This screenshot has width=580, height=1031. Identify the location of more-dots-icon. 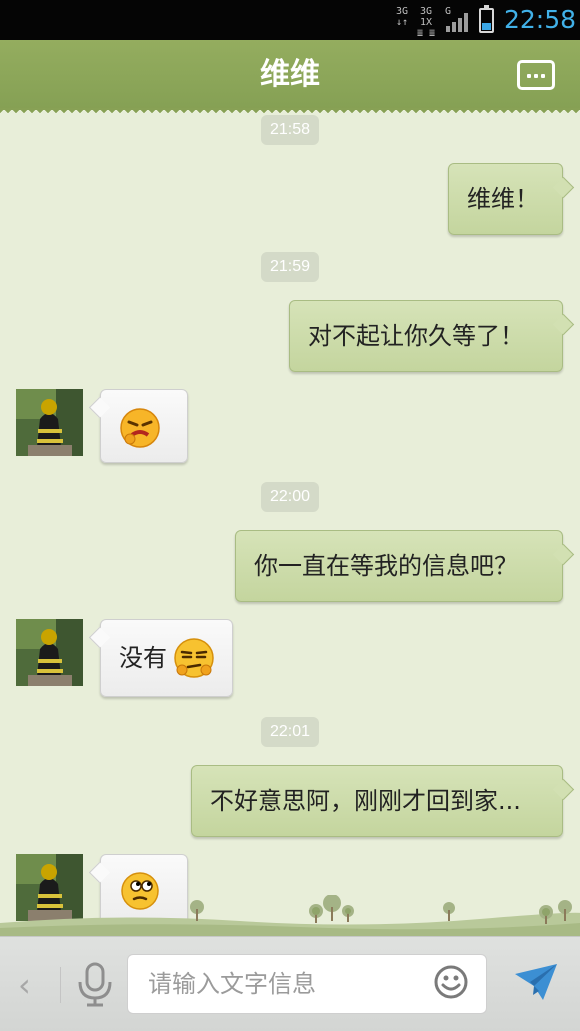
(536, 75).